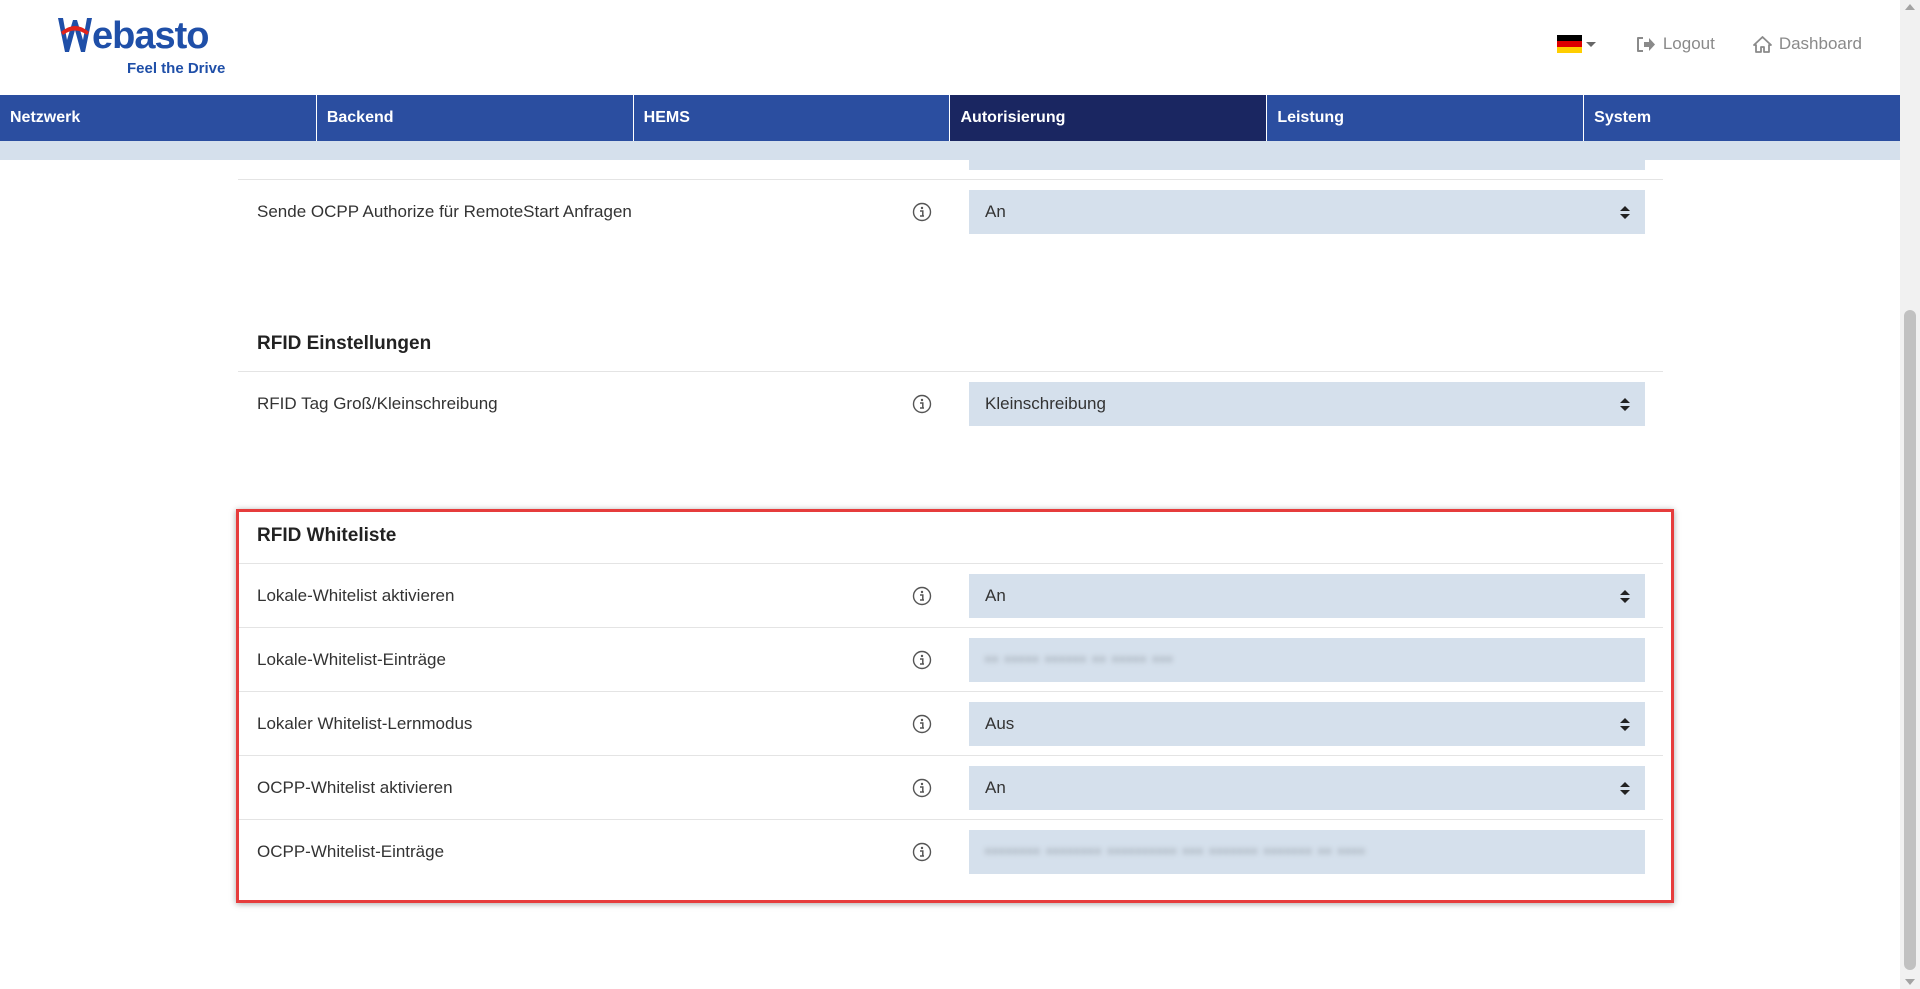 The height and width of the screenshot is (989, 1920). What do you see at coordinates (1426, 118) in the screenshot?
I see `tab-leistung: Leistung` at bounding box center [1426, 118].